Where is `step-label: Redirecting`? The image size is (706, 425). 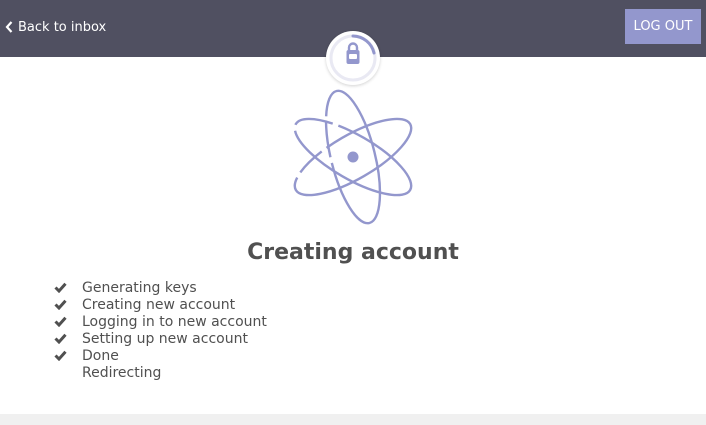
step-label: Redirecting is located at coordinates (122, 372).